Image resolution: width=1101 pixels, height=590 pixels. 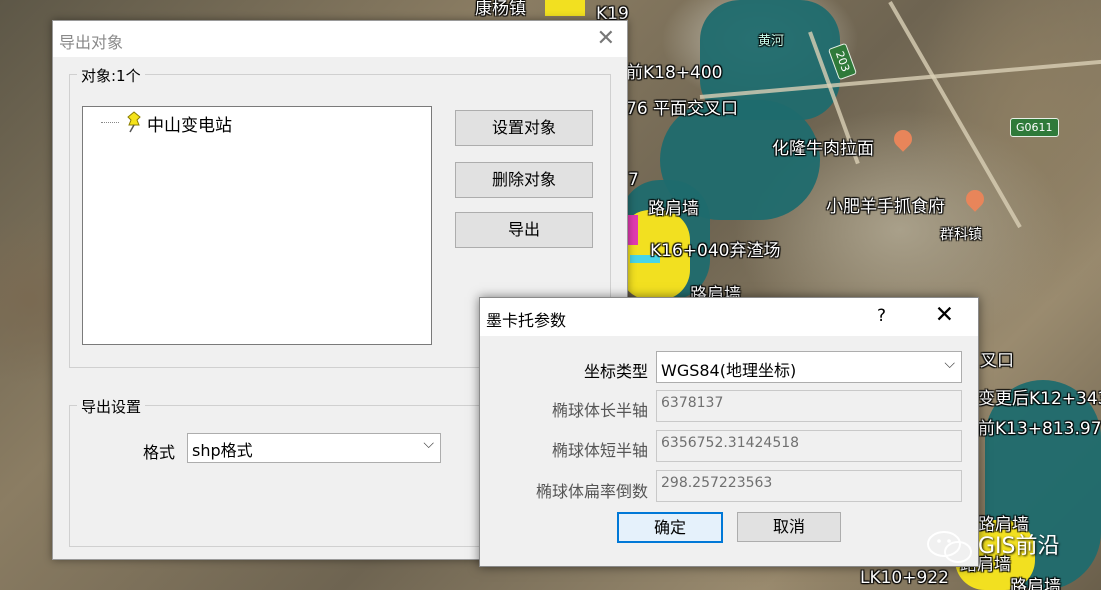 What do you see at coordinates (111, 75) in the screenshot?
I see `objects-group-label: 对象:1个` at bounding box center [111, 75].